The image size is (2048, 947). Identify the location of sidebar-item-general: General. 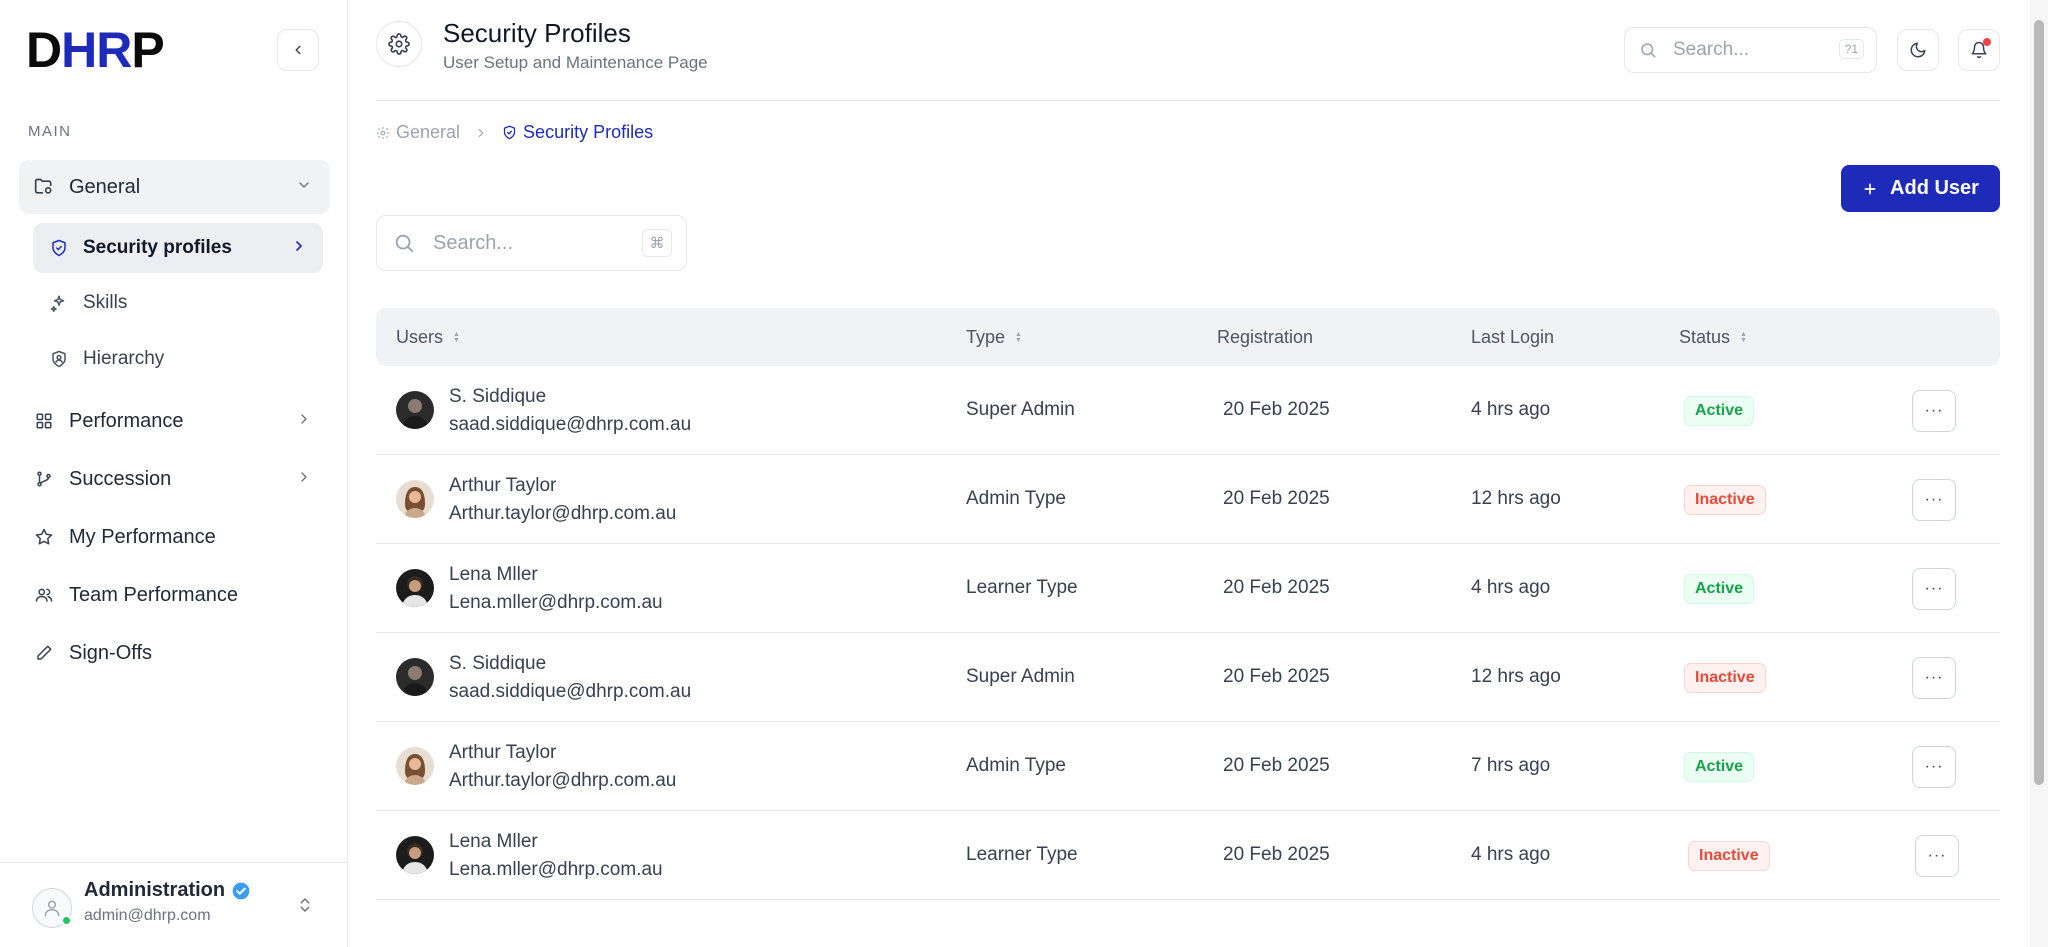
(174, 187).